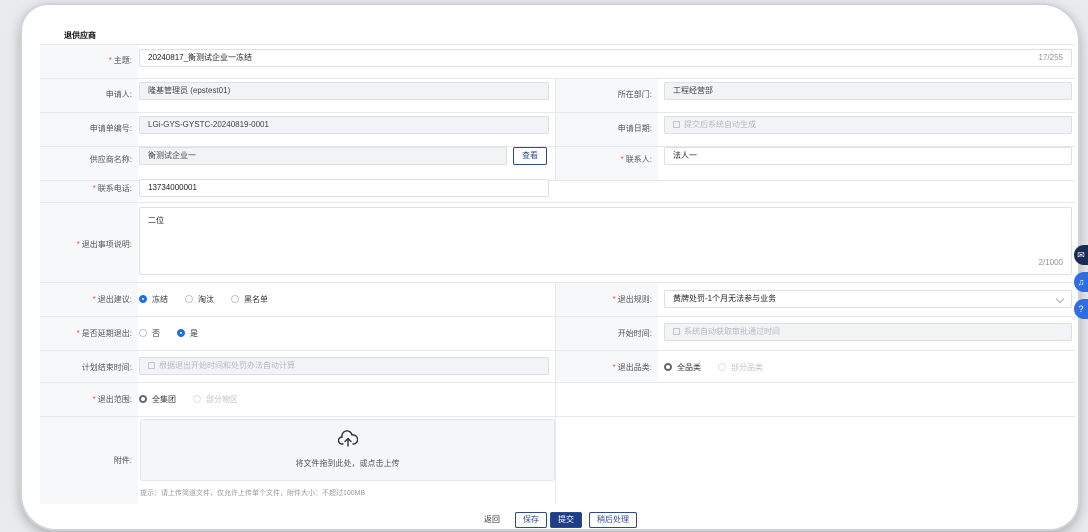 The height and width of the screenshot is (532, 1088). Describe the element at coordinates (249, 299) in the screenshot. I see `radio-blacklist: 黑名单` at that location.